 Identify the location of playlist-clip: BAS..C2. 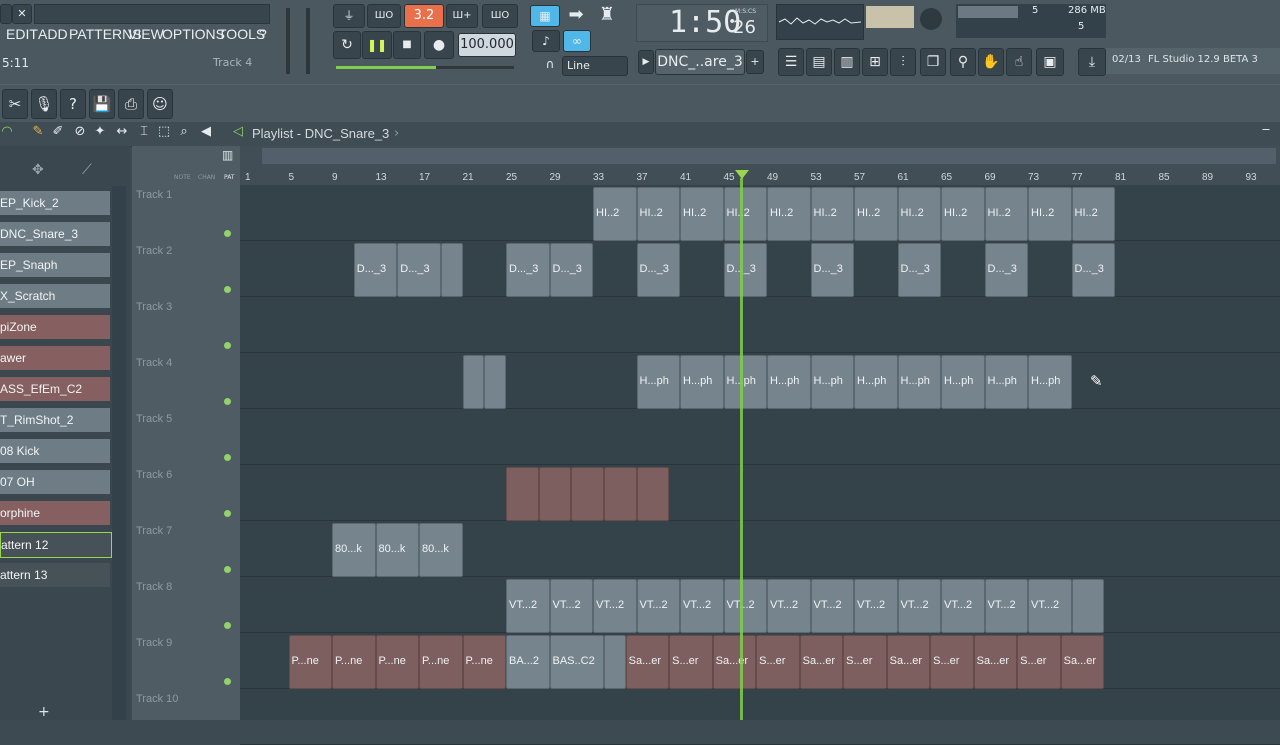
(576, 662).